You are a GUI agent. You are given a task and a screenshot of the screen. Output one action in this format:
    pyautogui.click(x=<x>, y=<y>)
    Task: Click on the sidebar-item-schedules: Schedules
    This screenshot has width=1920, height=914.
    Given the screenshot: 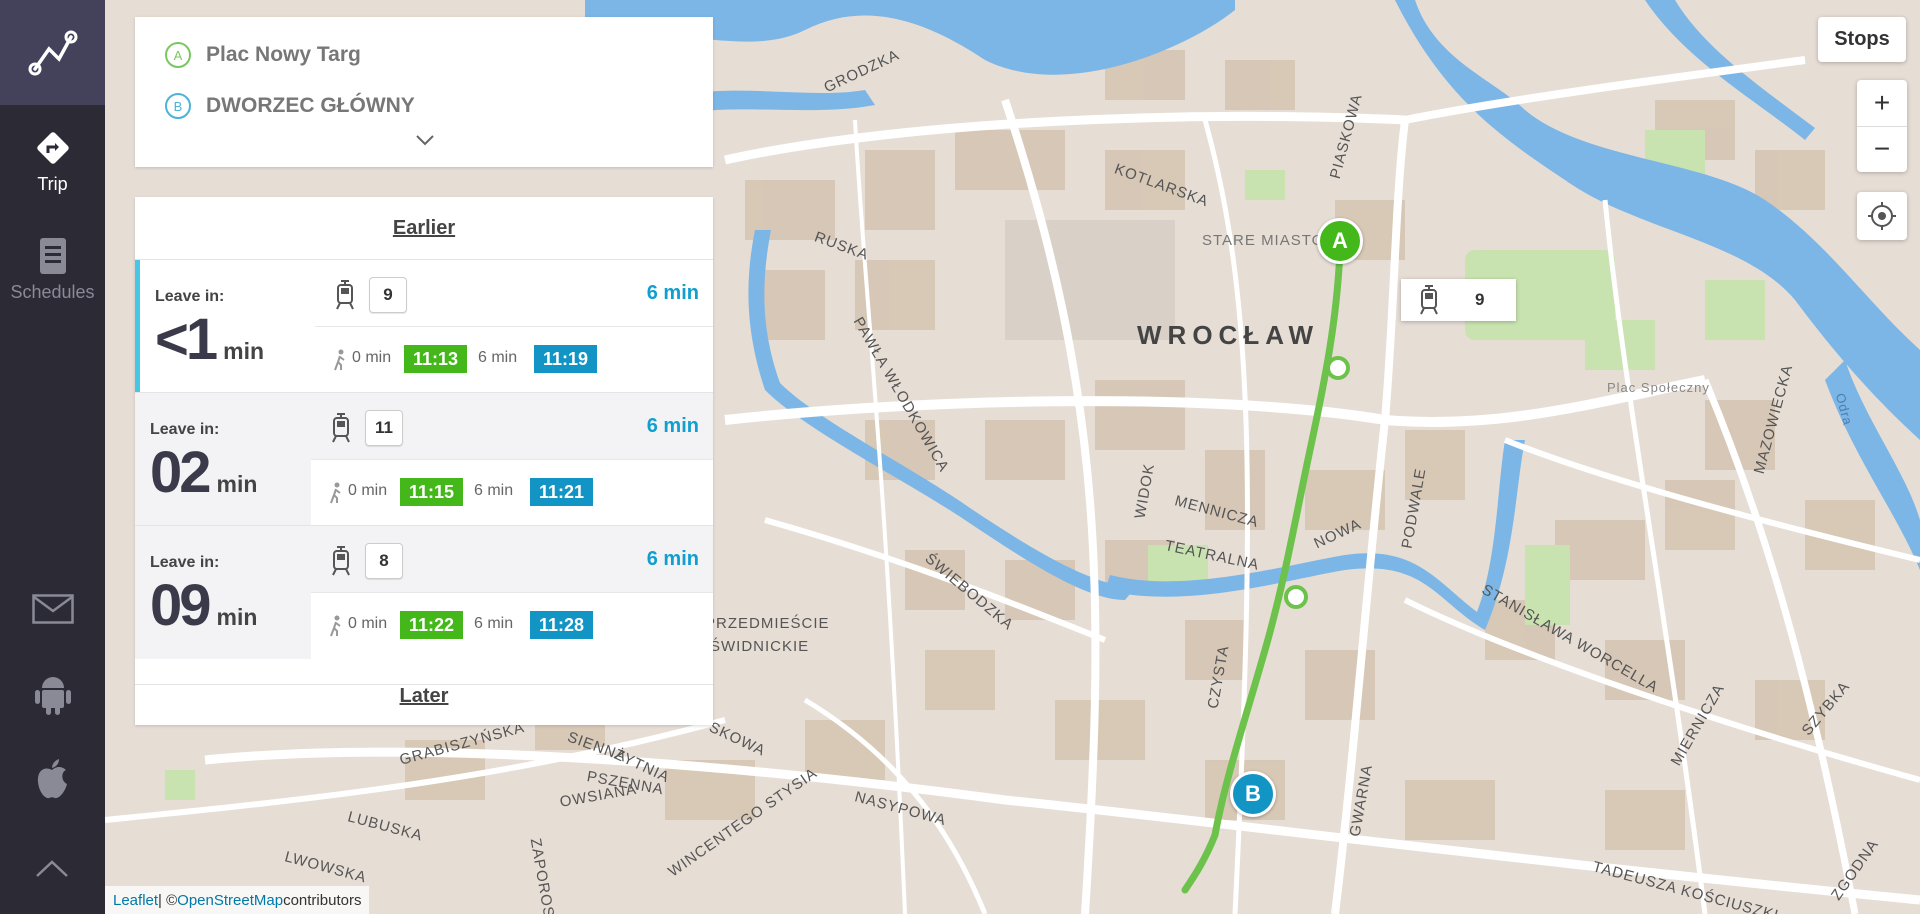 What is the action you would take?
    pyautogui.click(x=52, y=269)
    